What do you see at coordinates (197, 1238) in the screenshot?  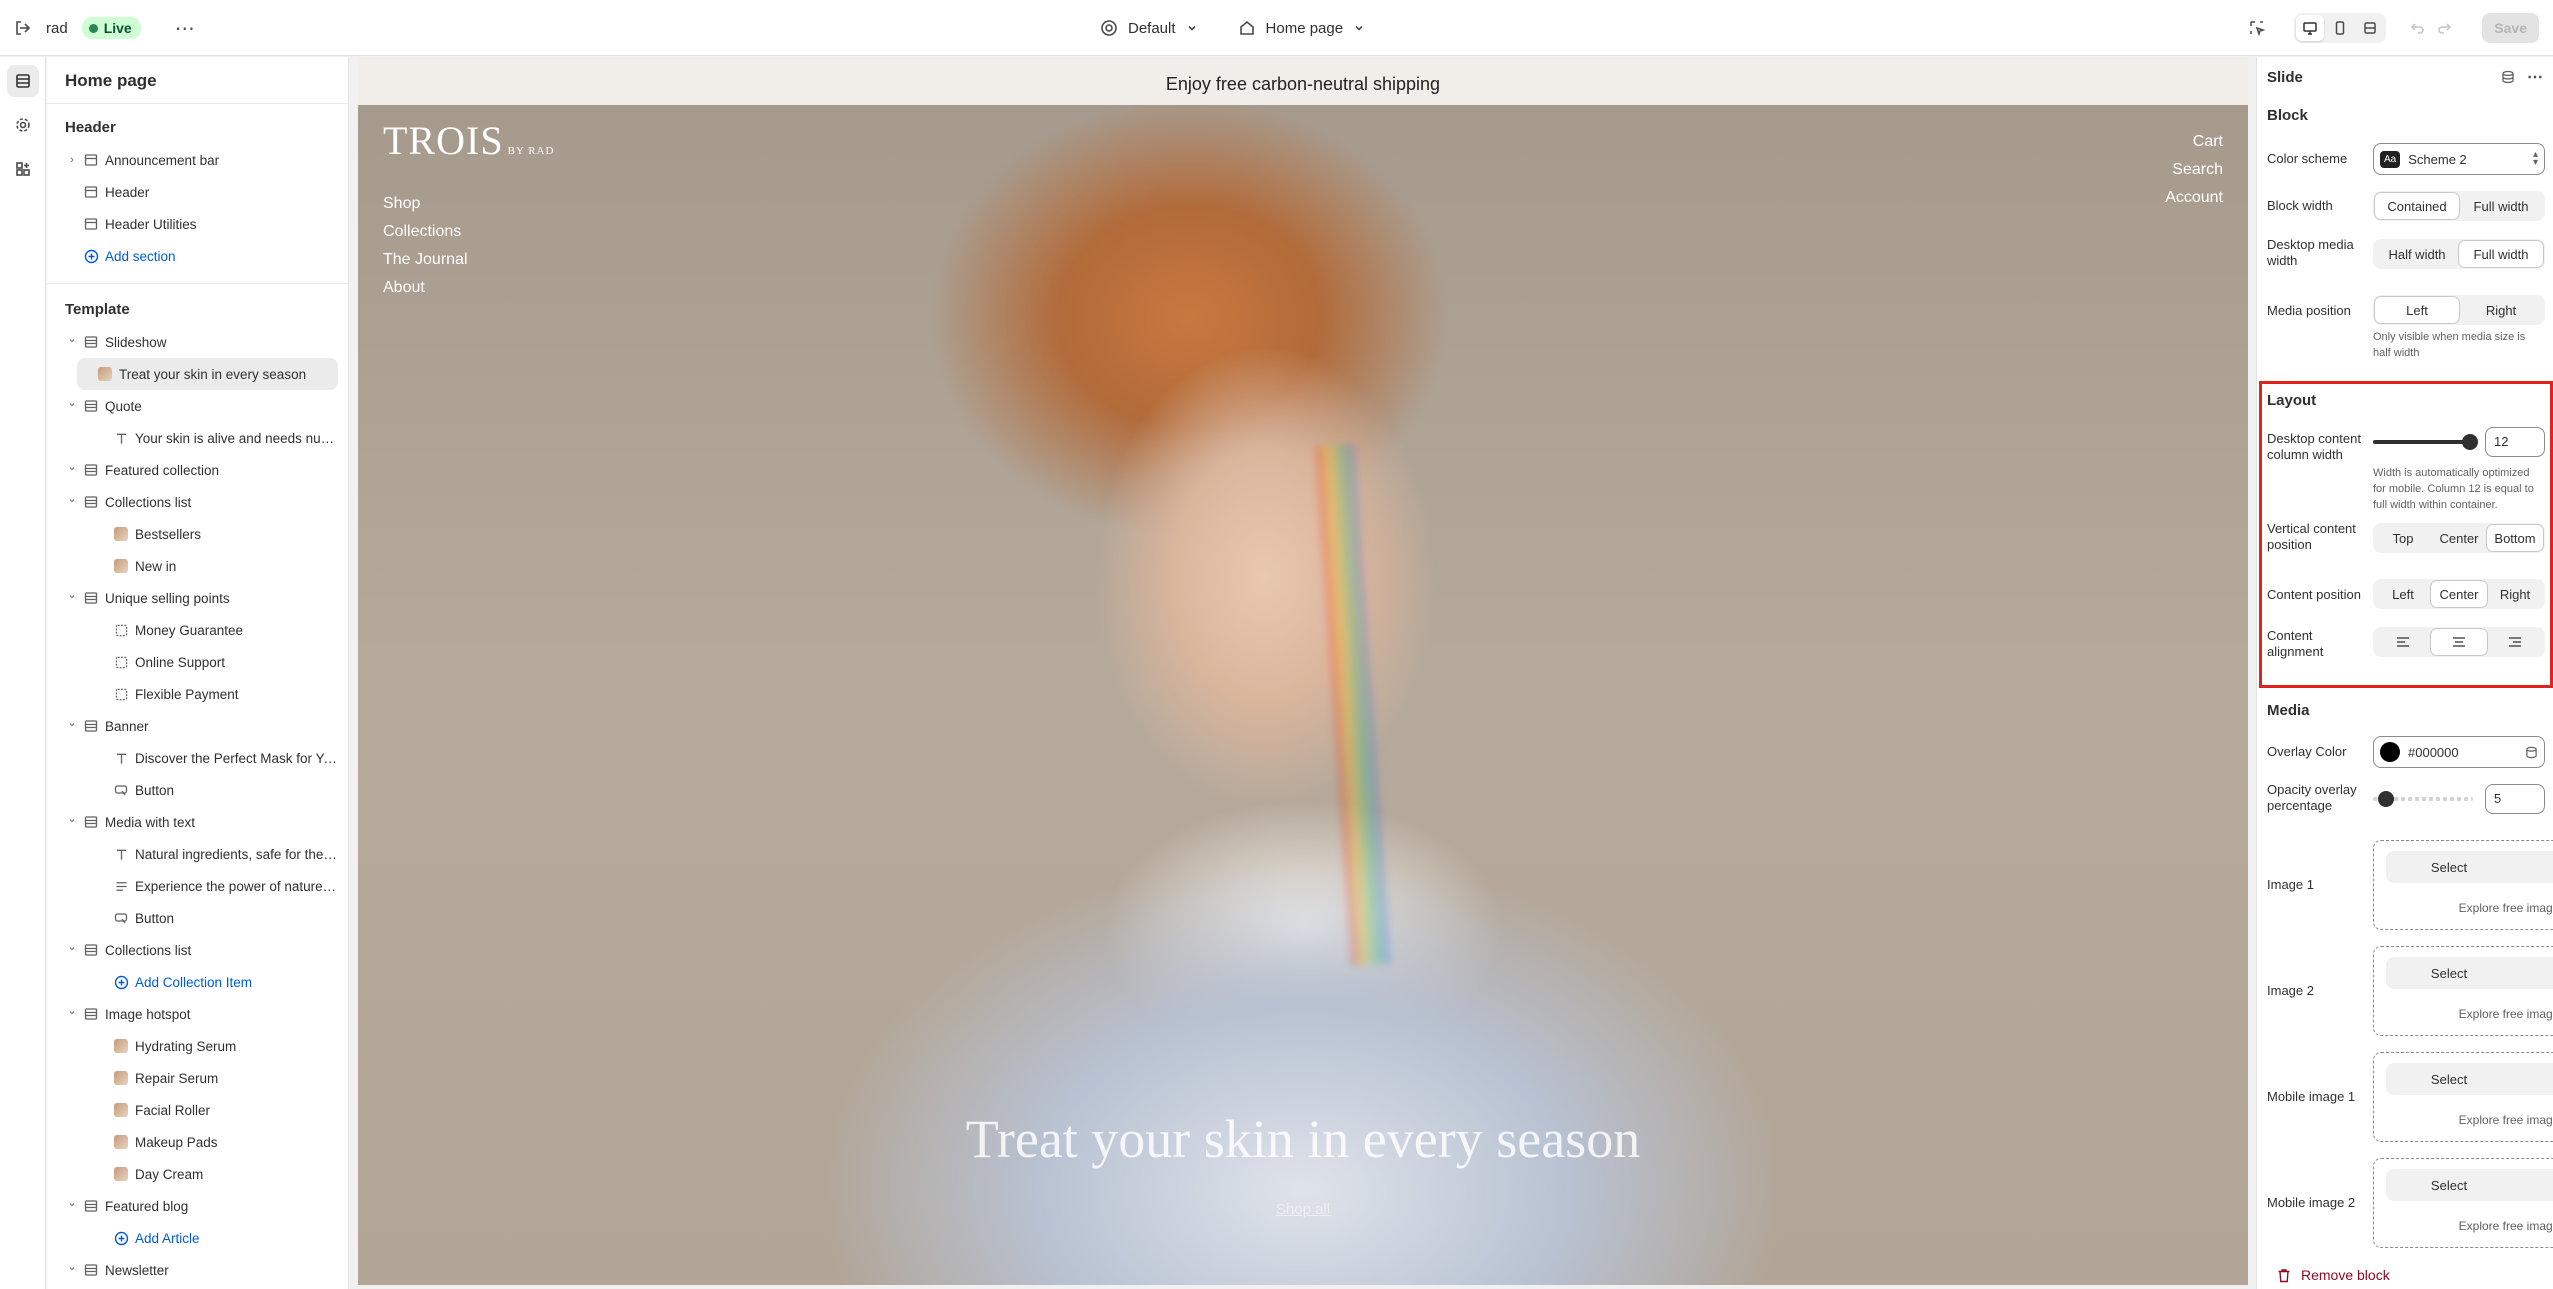 I see `sidebar-block: Add Article` at bounding box center [197, 1238].